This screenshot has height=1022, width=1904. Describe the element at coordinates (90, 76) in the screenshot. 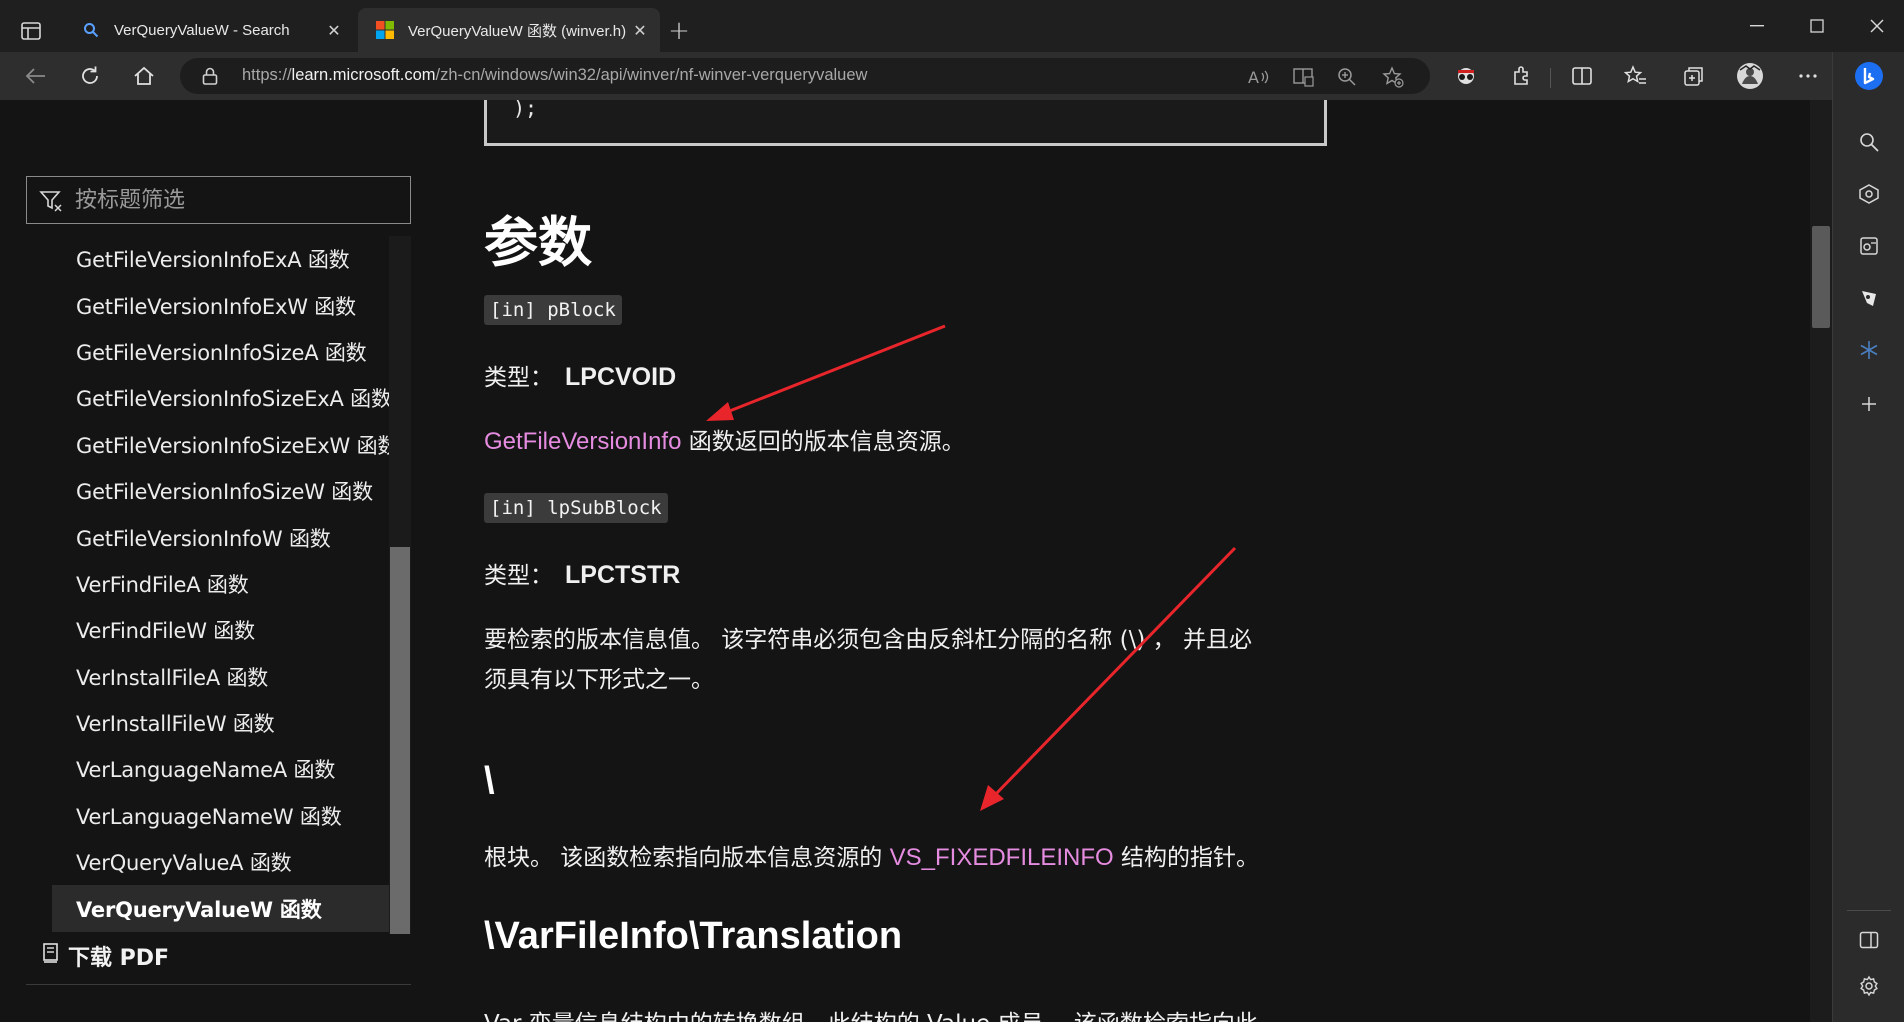

I see `refresh-icon` at that location.